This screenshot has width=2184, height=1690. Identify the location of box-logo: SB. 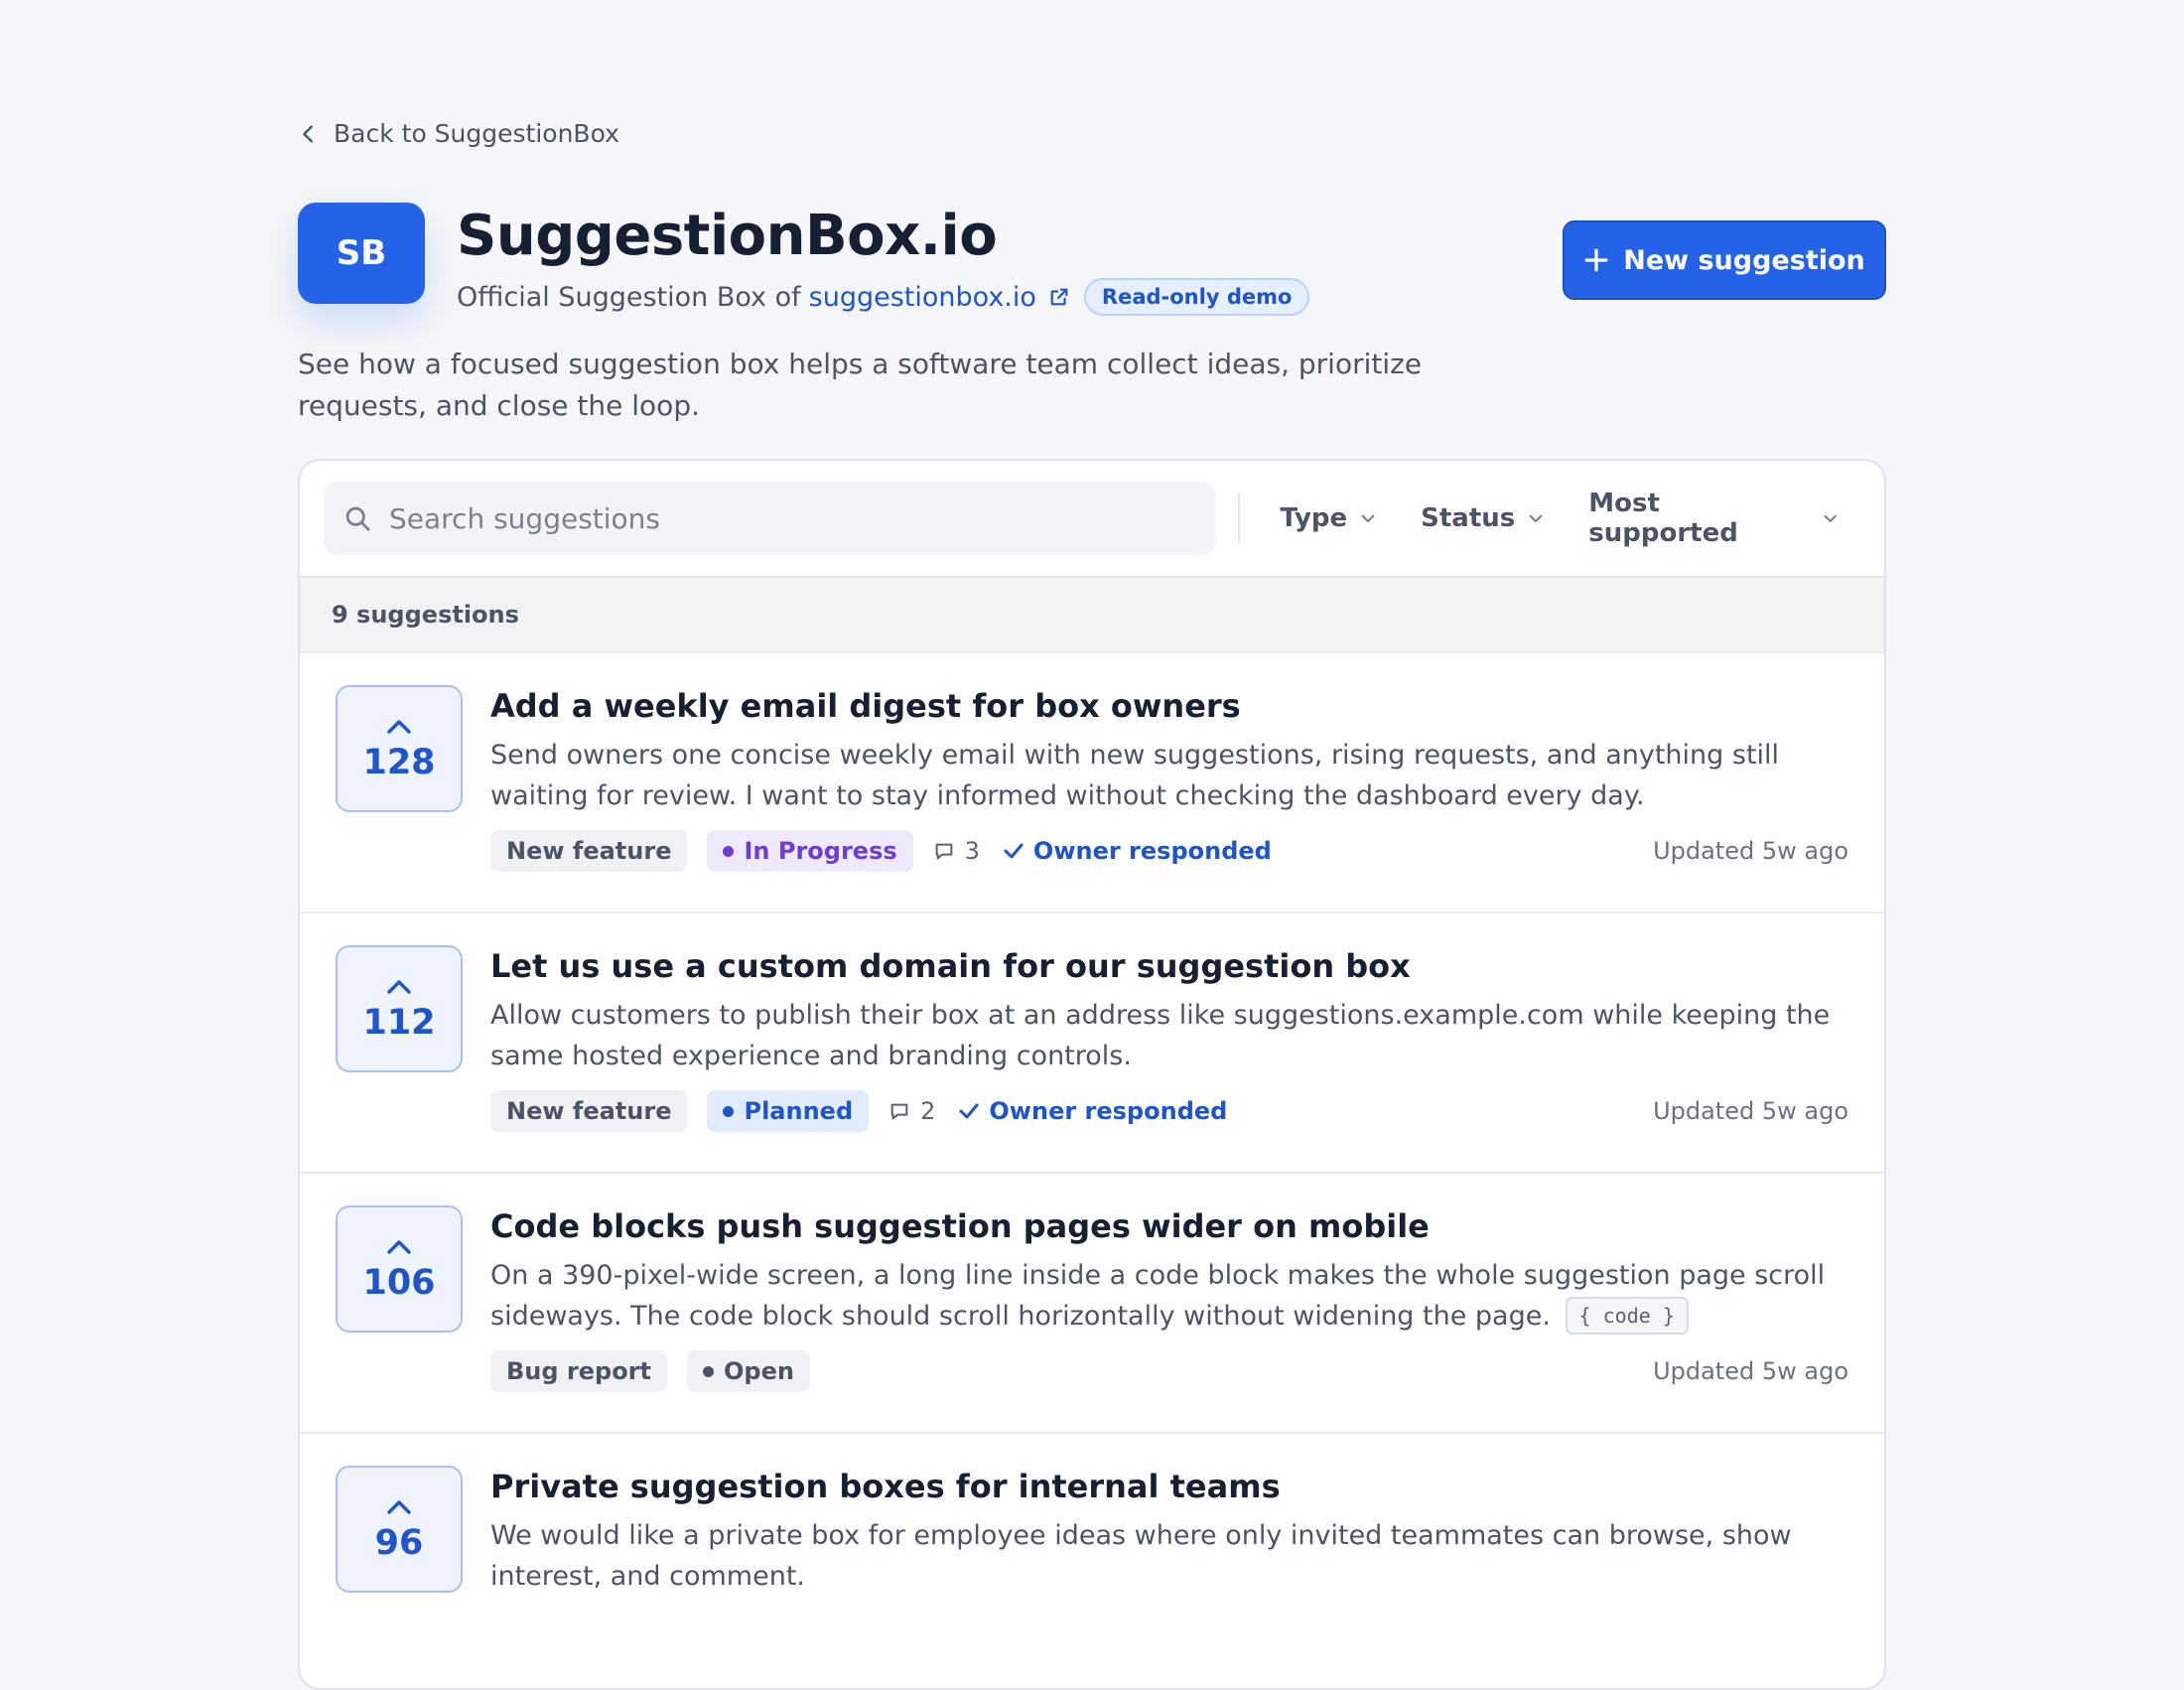
(361, 254).